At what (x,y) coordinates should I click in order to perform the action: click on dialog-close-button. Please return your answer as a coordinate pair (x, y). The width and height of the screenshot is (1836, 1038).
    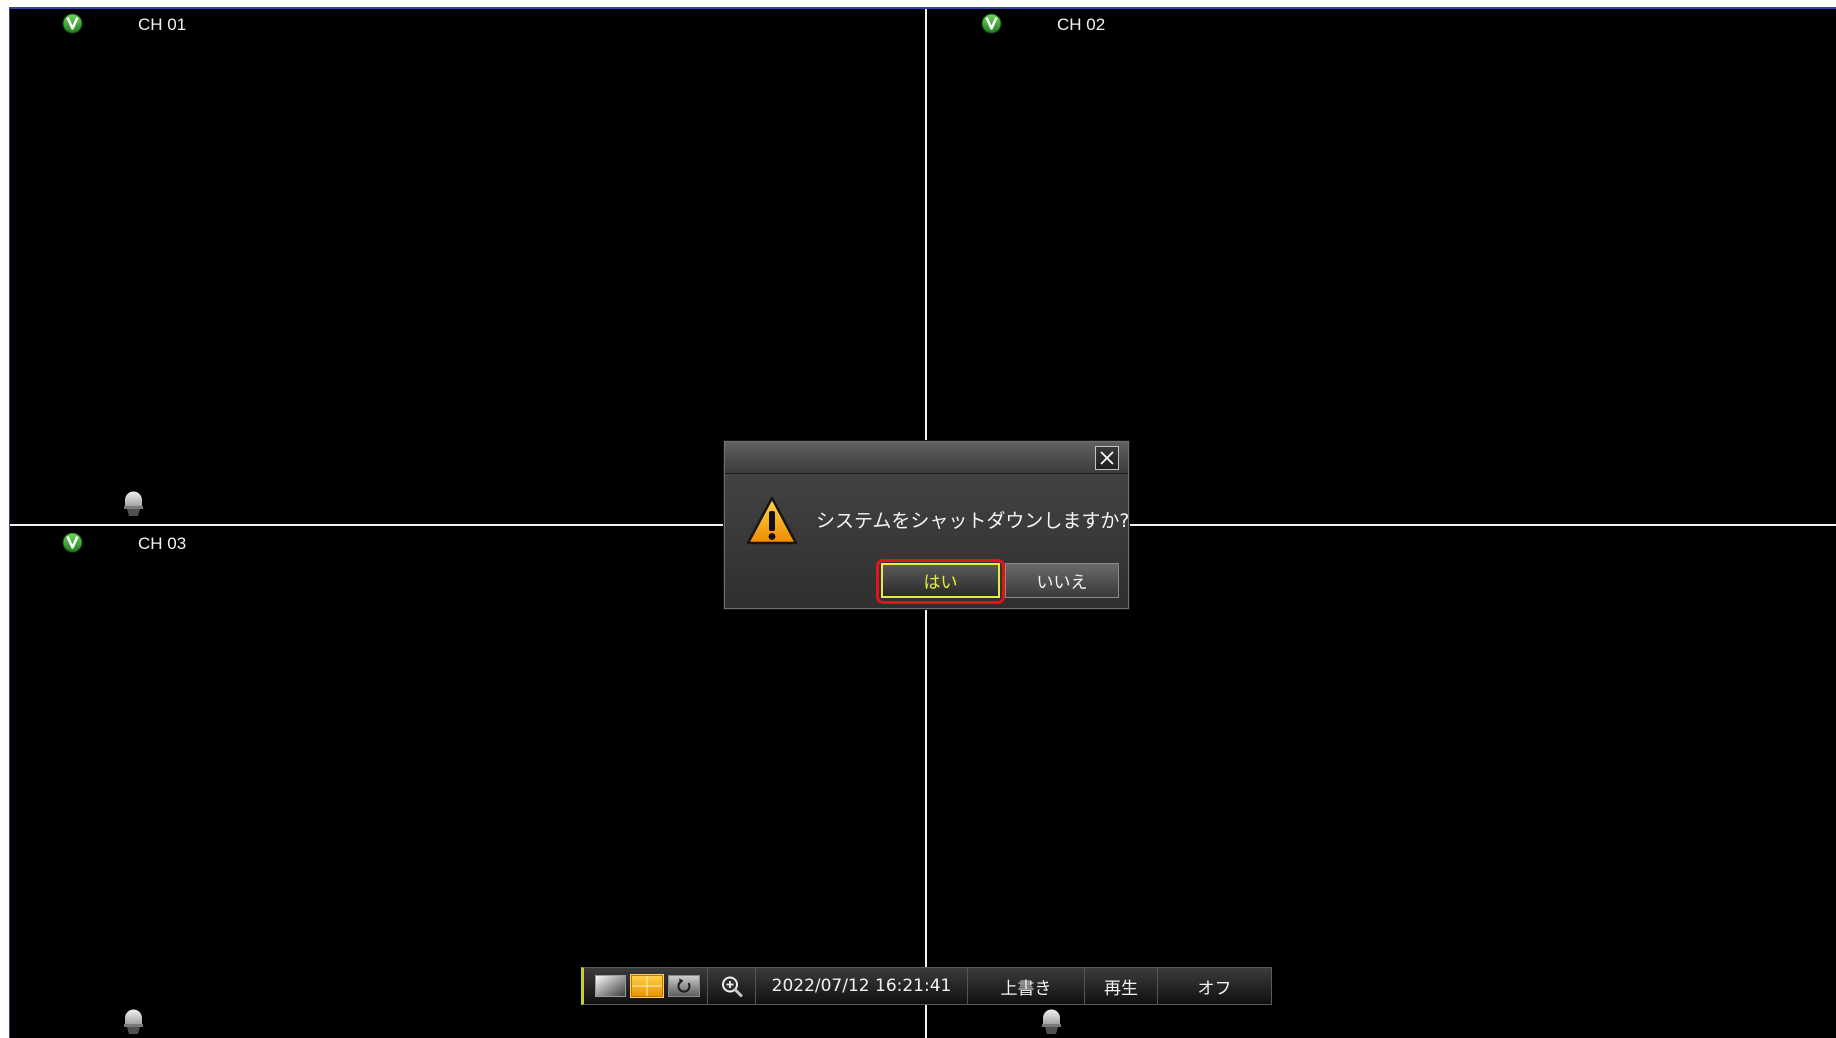
    Looking at the image, I should click on (1107, 458).